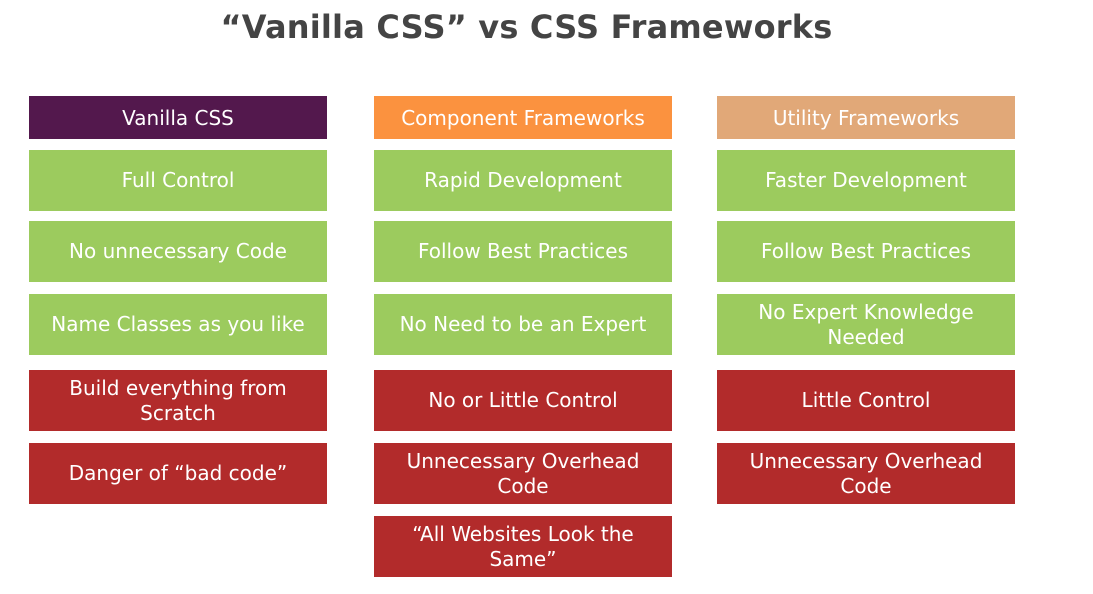 This screenshot has height=594, width=1093. I want to click on con-item: Little Control, so click(866, 400).